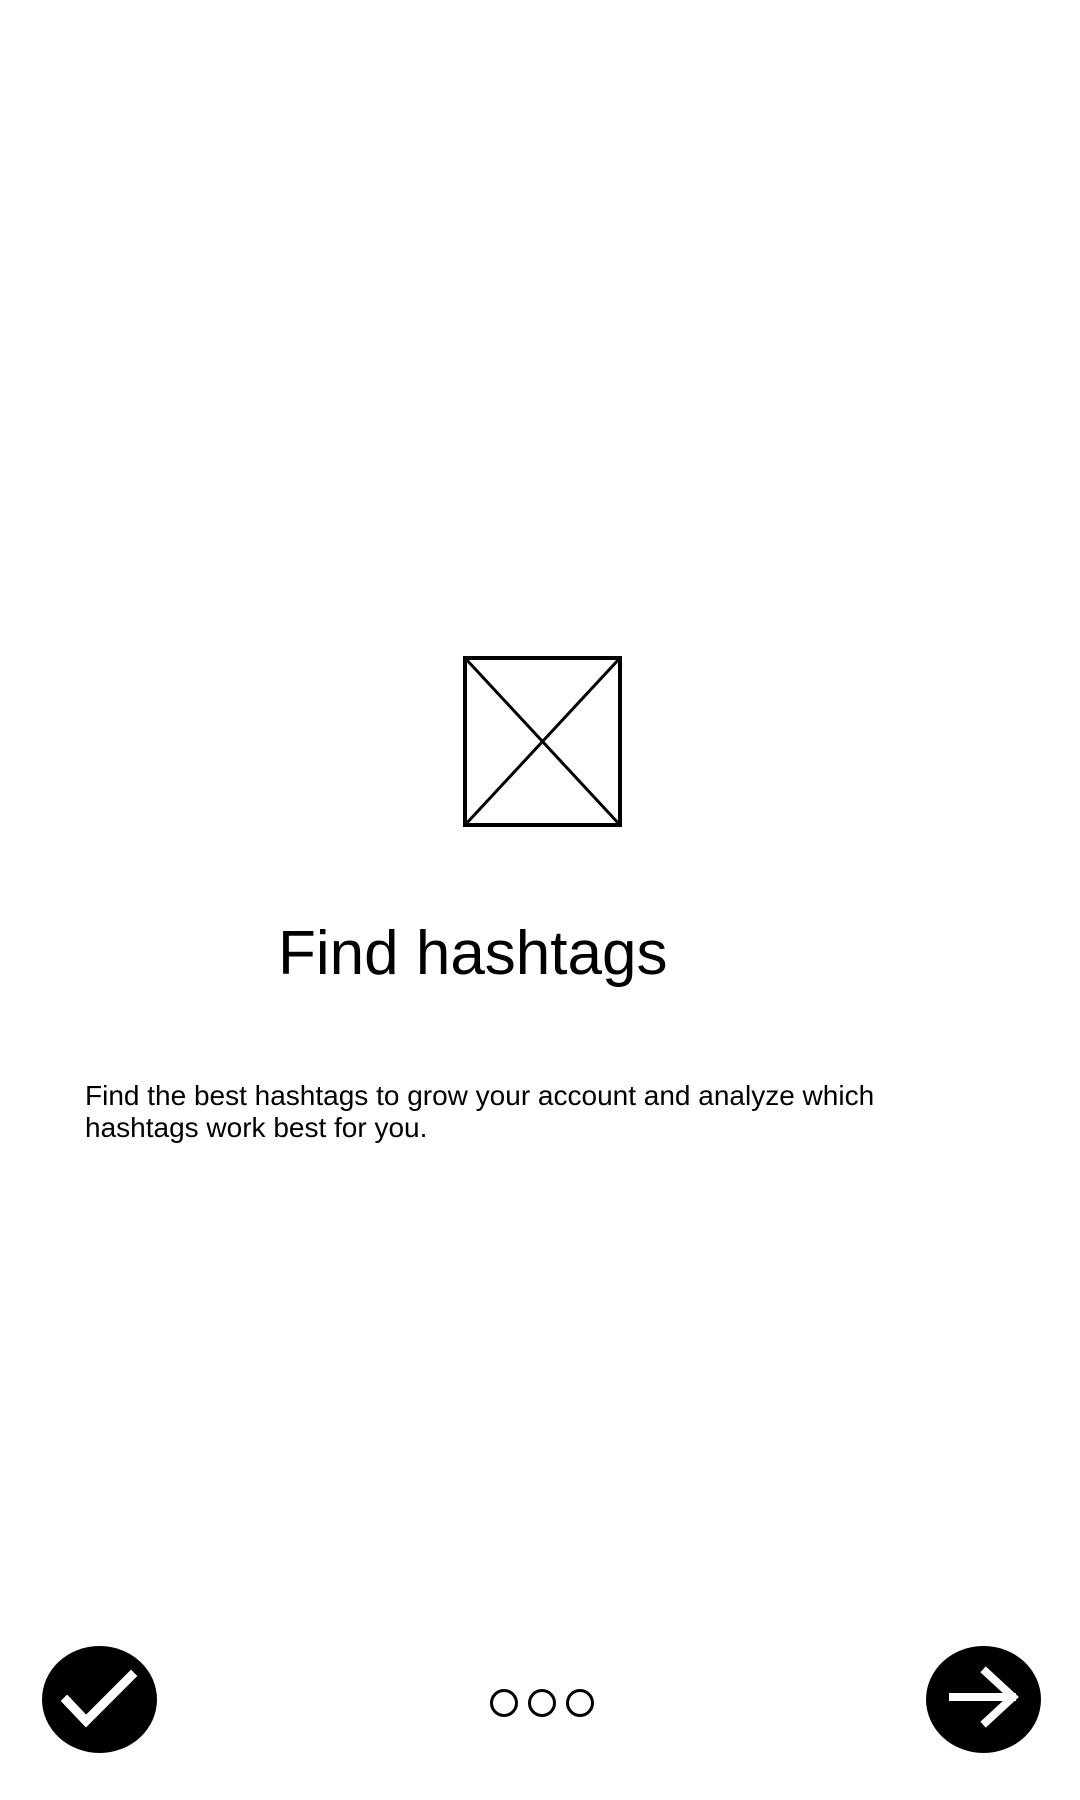 Image resolution: width=1080 pixels, height=1800 pixels. I want to click on image-placeholder-icon, so click(542, 741).